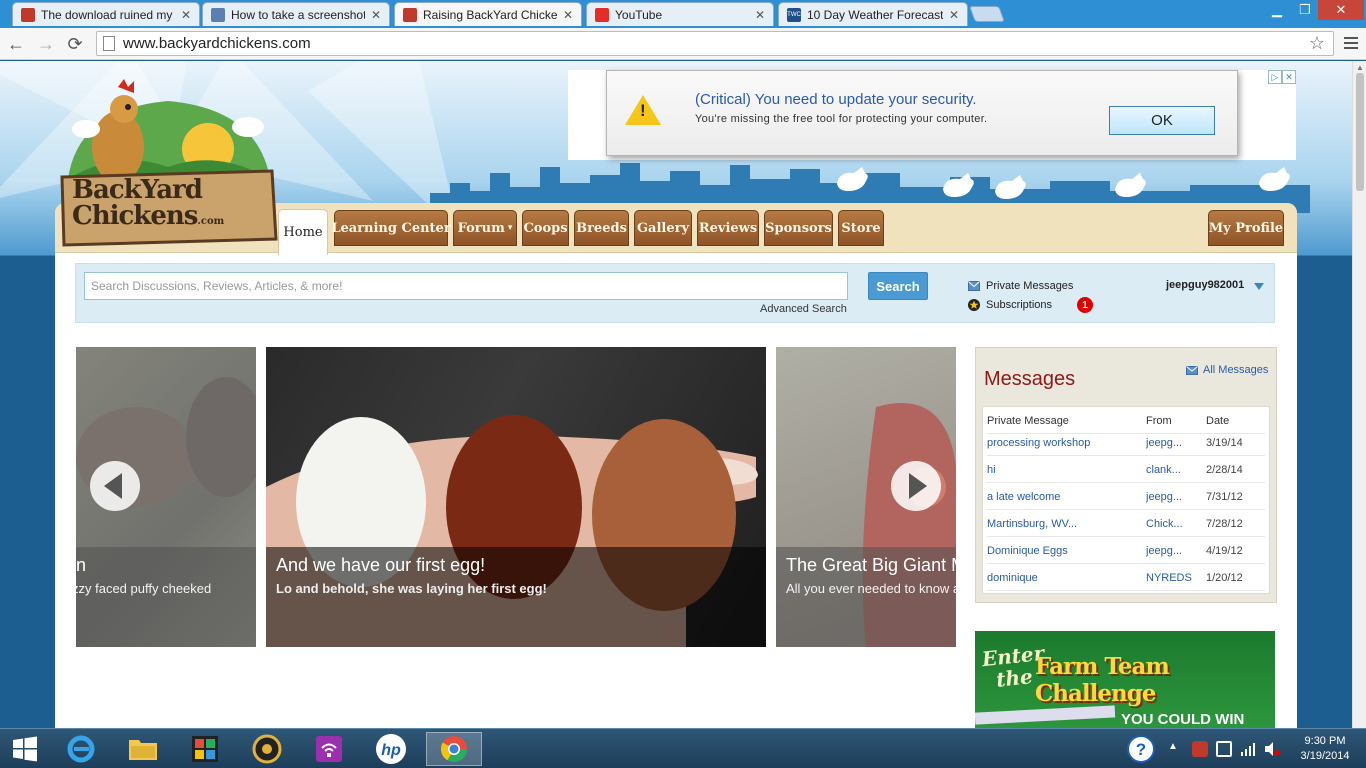 This screenshot has height=768, width=1366. What do you see at coordinates (296, 14) in the screenshot?
I see `browser-tab-1: How to take a screenshot ✕` at bounding box center [296, 14].